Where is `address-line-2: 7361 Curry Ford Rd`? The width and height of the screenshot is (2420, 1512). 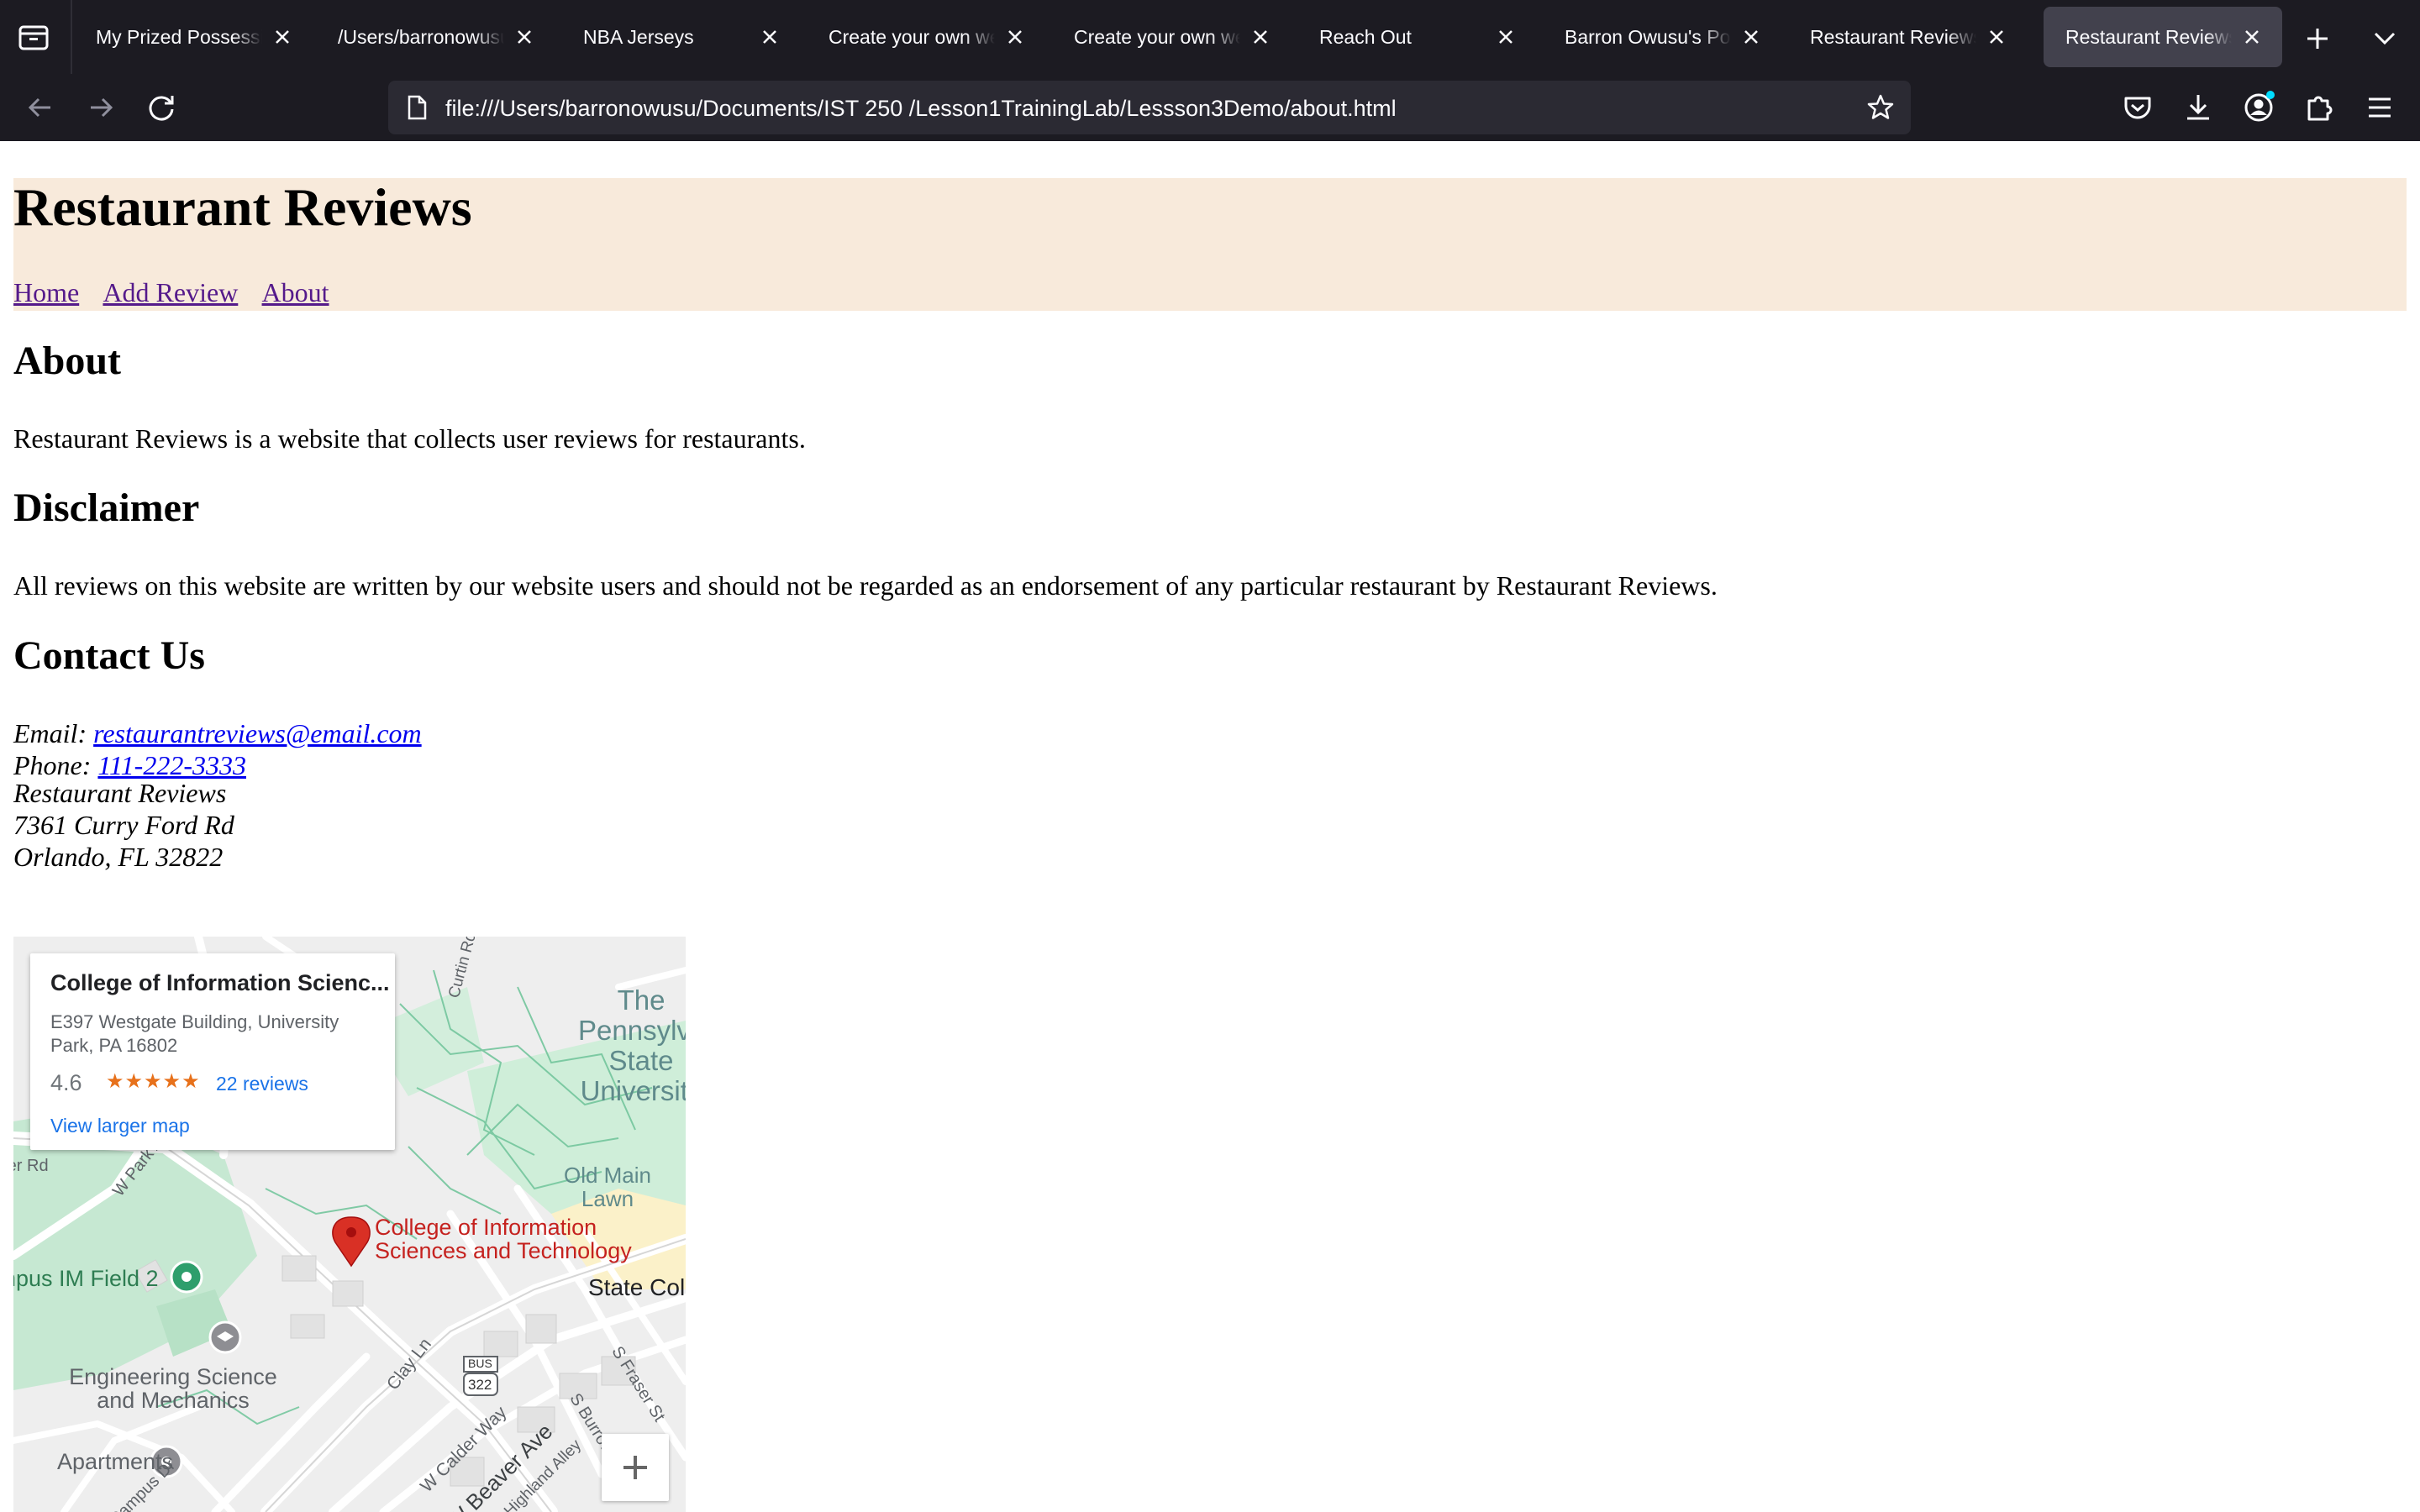 address-line-2: 7361 Curry Ford Rd is located at coordinates (124, 825).